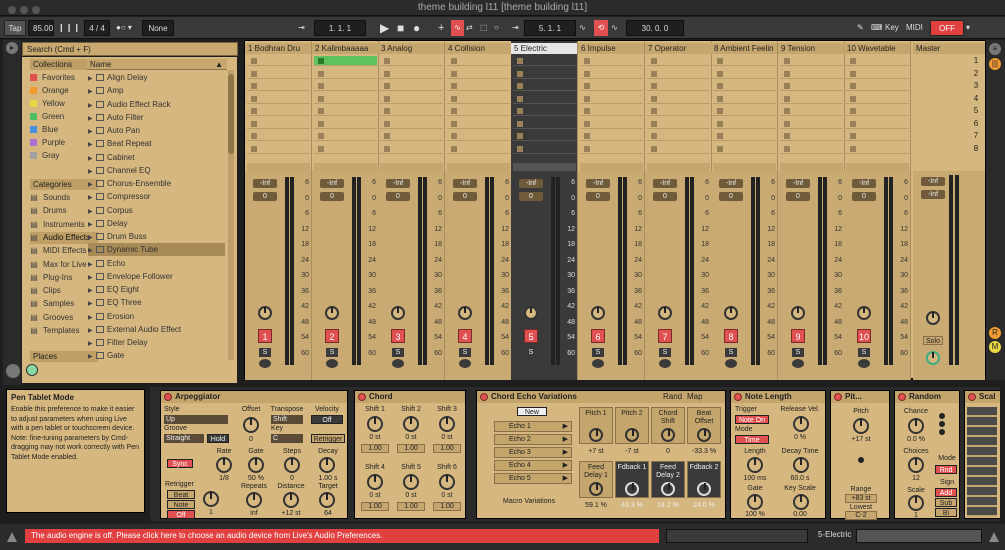  What do you see at coordinates (632, 485) in the screenshot?
I see `macro-knob-box: Fdback 1 43.3 %` at bounding box center [632, 485].